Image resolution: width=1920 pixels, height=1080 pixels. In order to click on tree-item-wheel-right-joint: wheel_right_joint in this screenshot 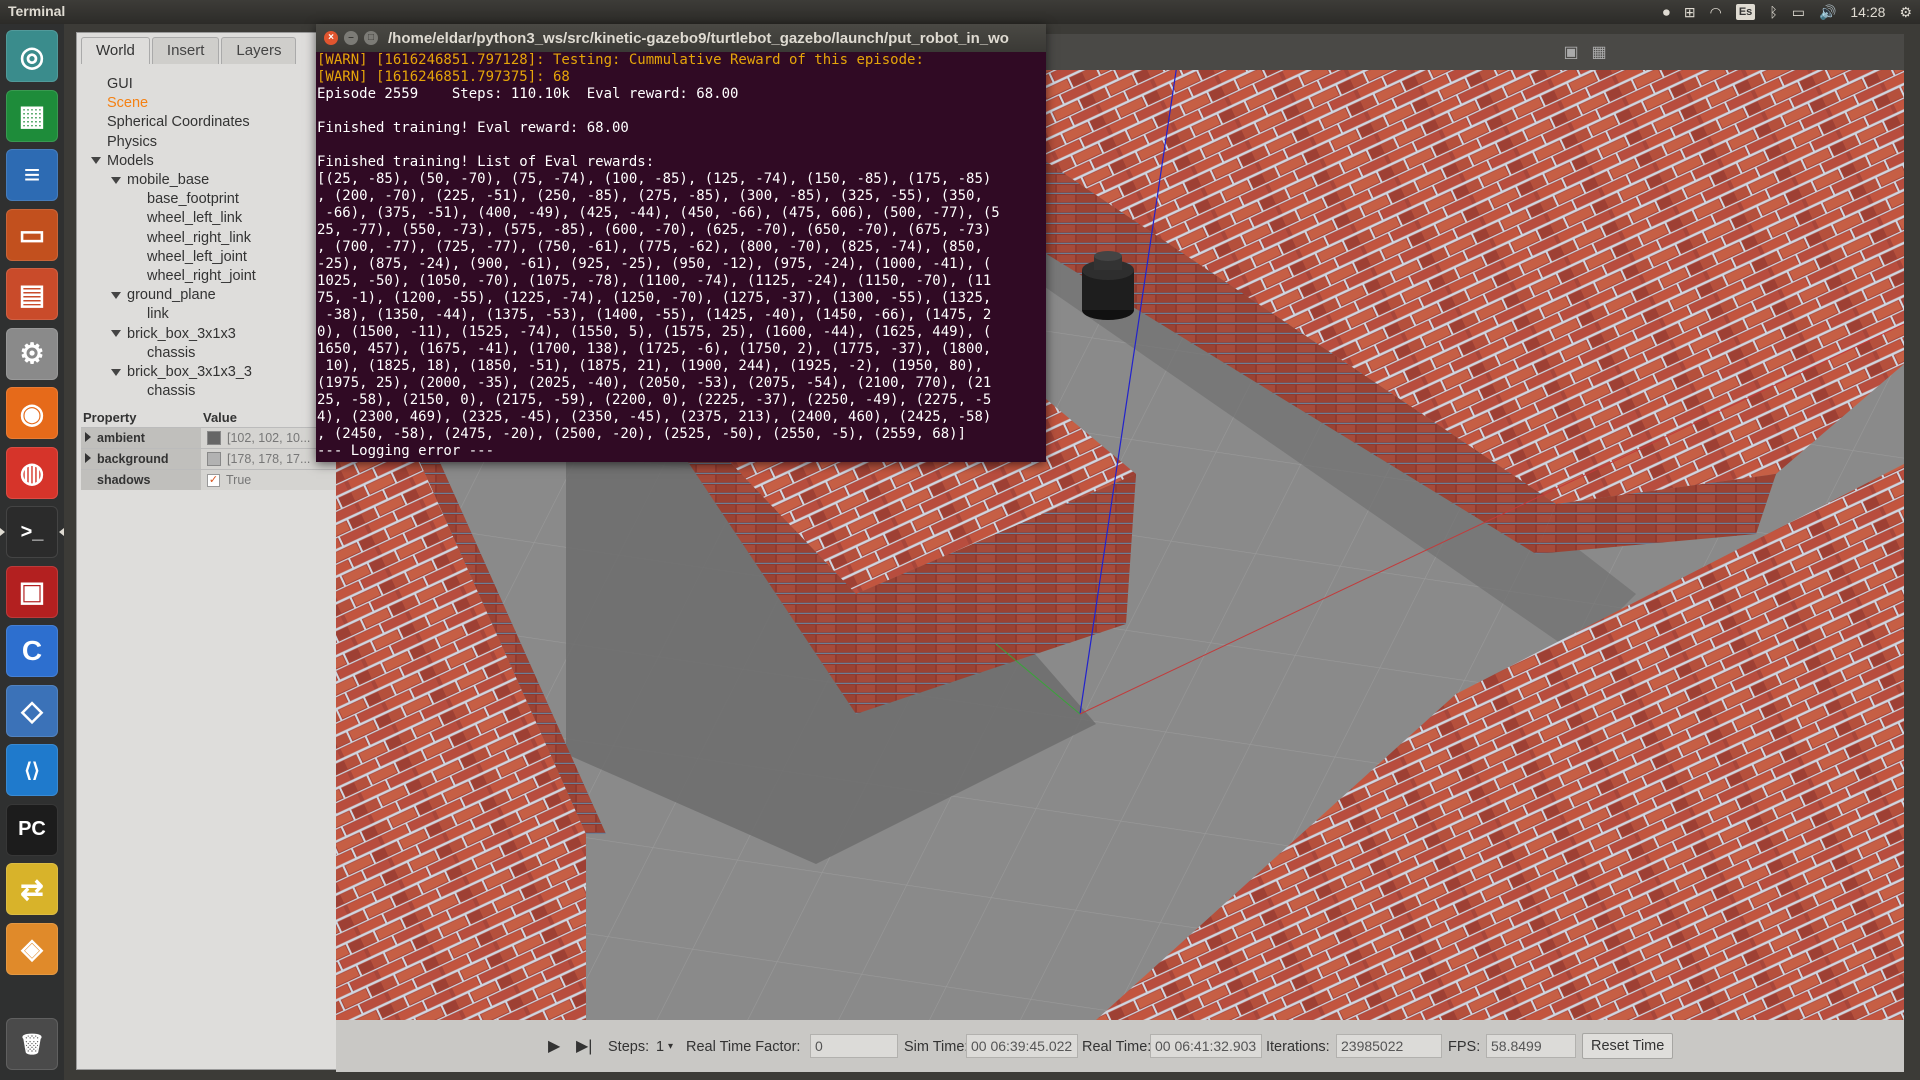, I will do `click(201, 276)`.